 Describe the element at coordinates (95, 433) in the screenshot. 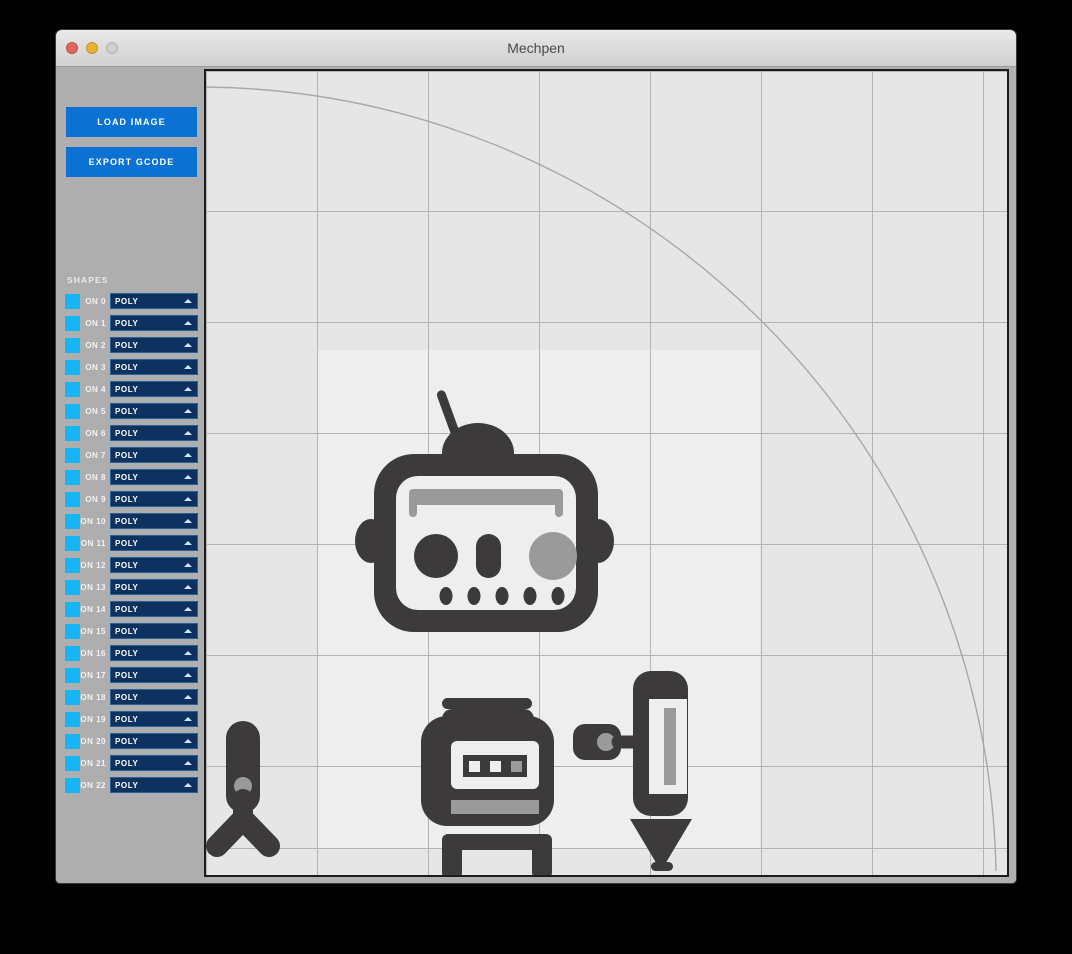

I see `shape-toggle-label: ON 6` at that location.